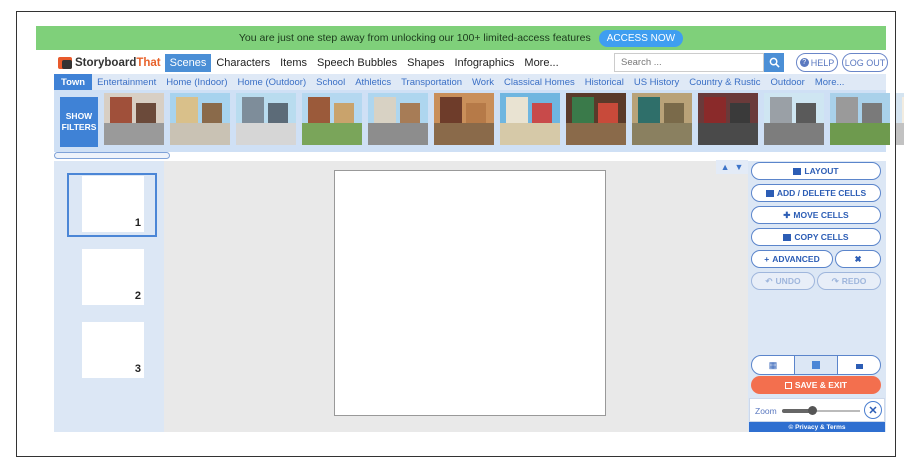 This screenshot has height=469, width=904. Describe the element at coordinates (398, 119) in the screenshot. I see `scene-thumbnail-main-street` at that location.